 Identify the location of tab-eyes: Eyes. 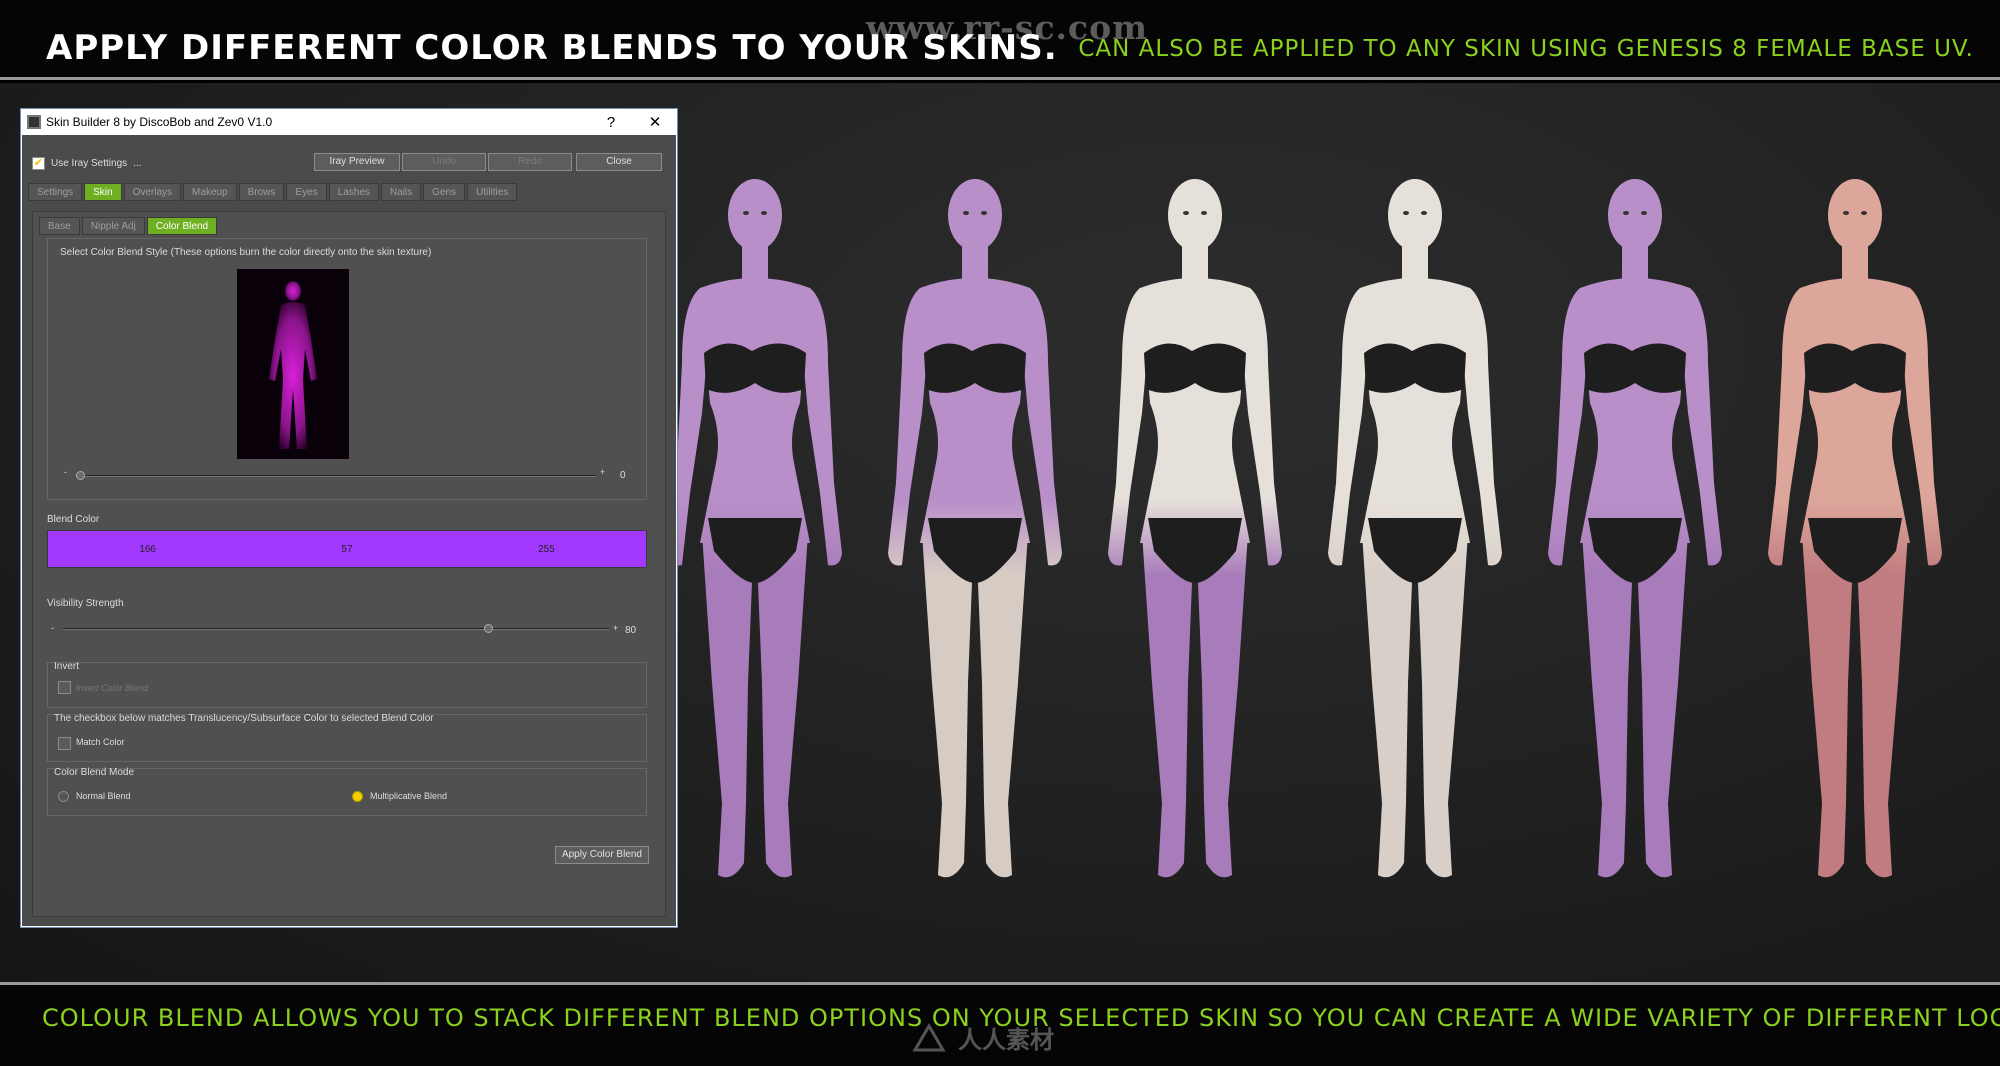
(306, 192).